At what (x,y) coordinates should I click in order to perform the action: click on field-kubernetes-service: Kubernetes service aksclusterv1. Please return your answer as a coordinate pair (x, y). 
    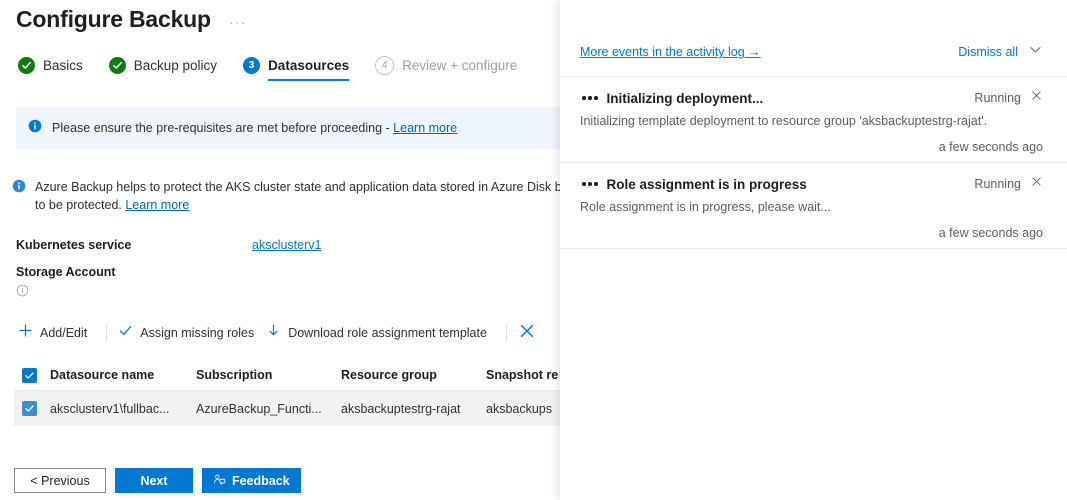
    Looking at the image, I should click on (288, 245).